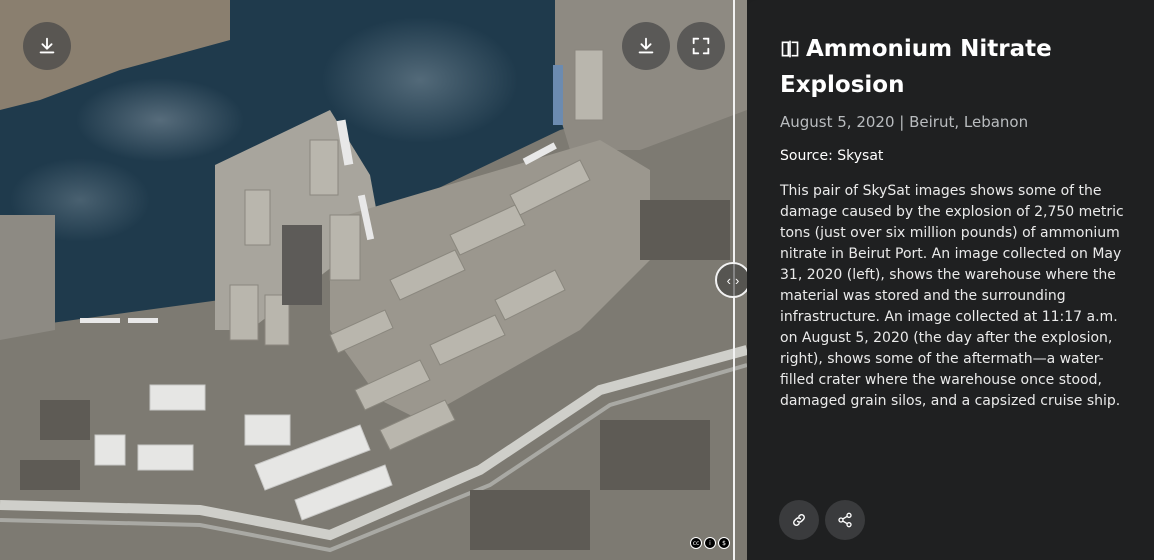 Image resolution: width=1154 pixels, height=560 pixels. I want to click on fullscreen-icon, so click(701, 46).